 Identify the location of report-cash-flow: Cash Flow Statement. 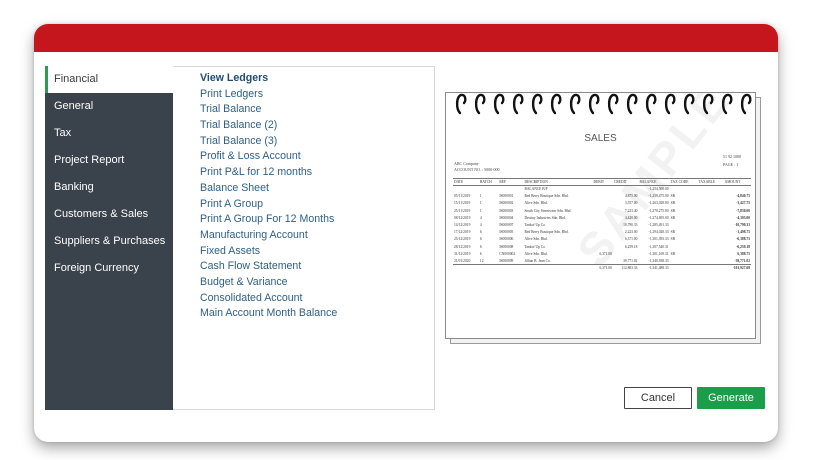
(268, 267).